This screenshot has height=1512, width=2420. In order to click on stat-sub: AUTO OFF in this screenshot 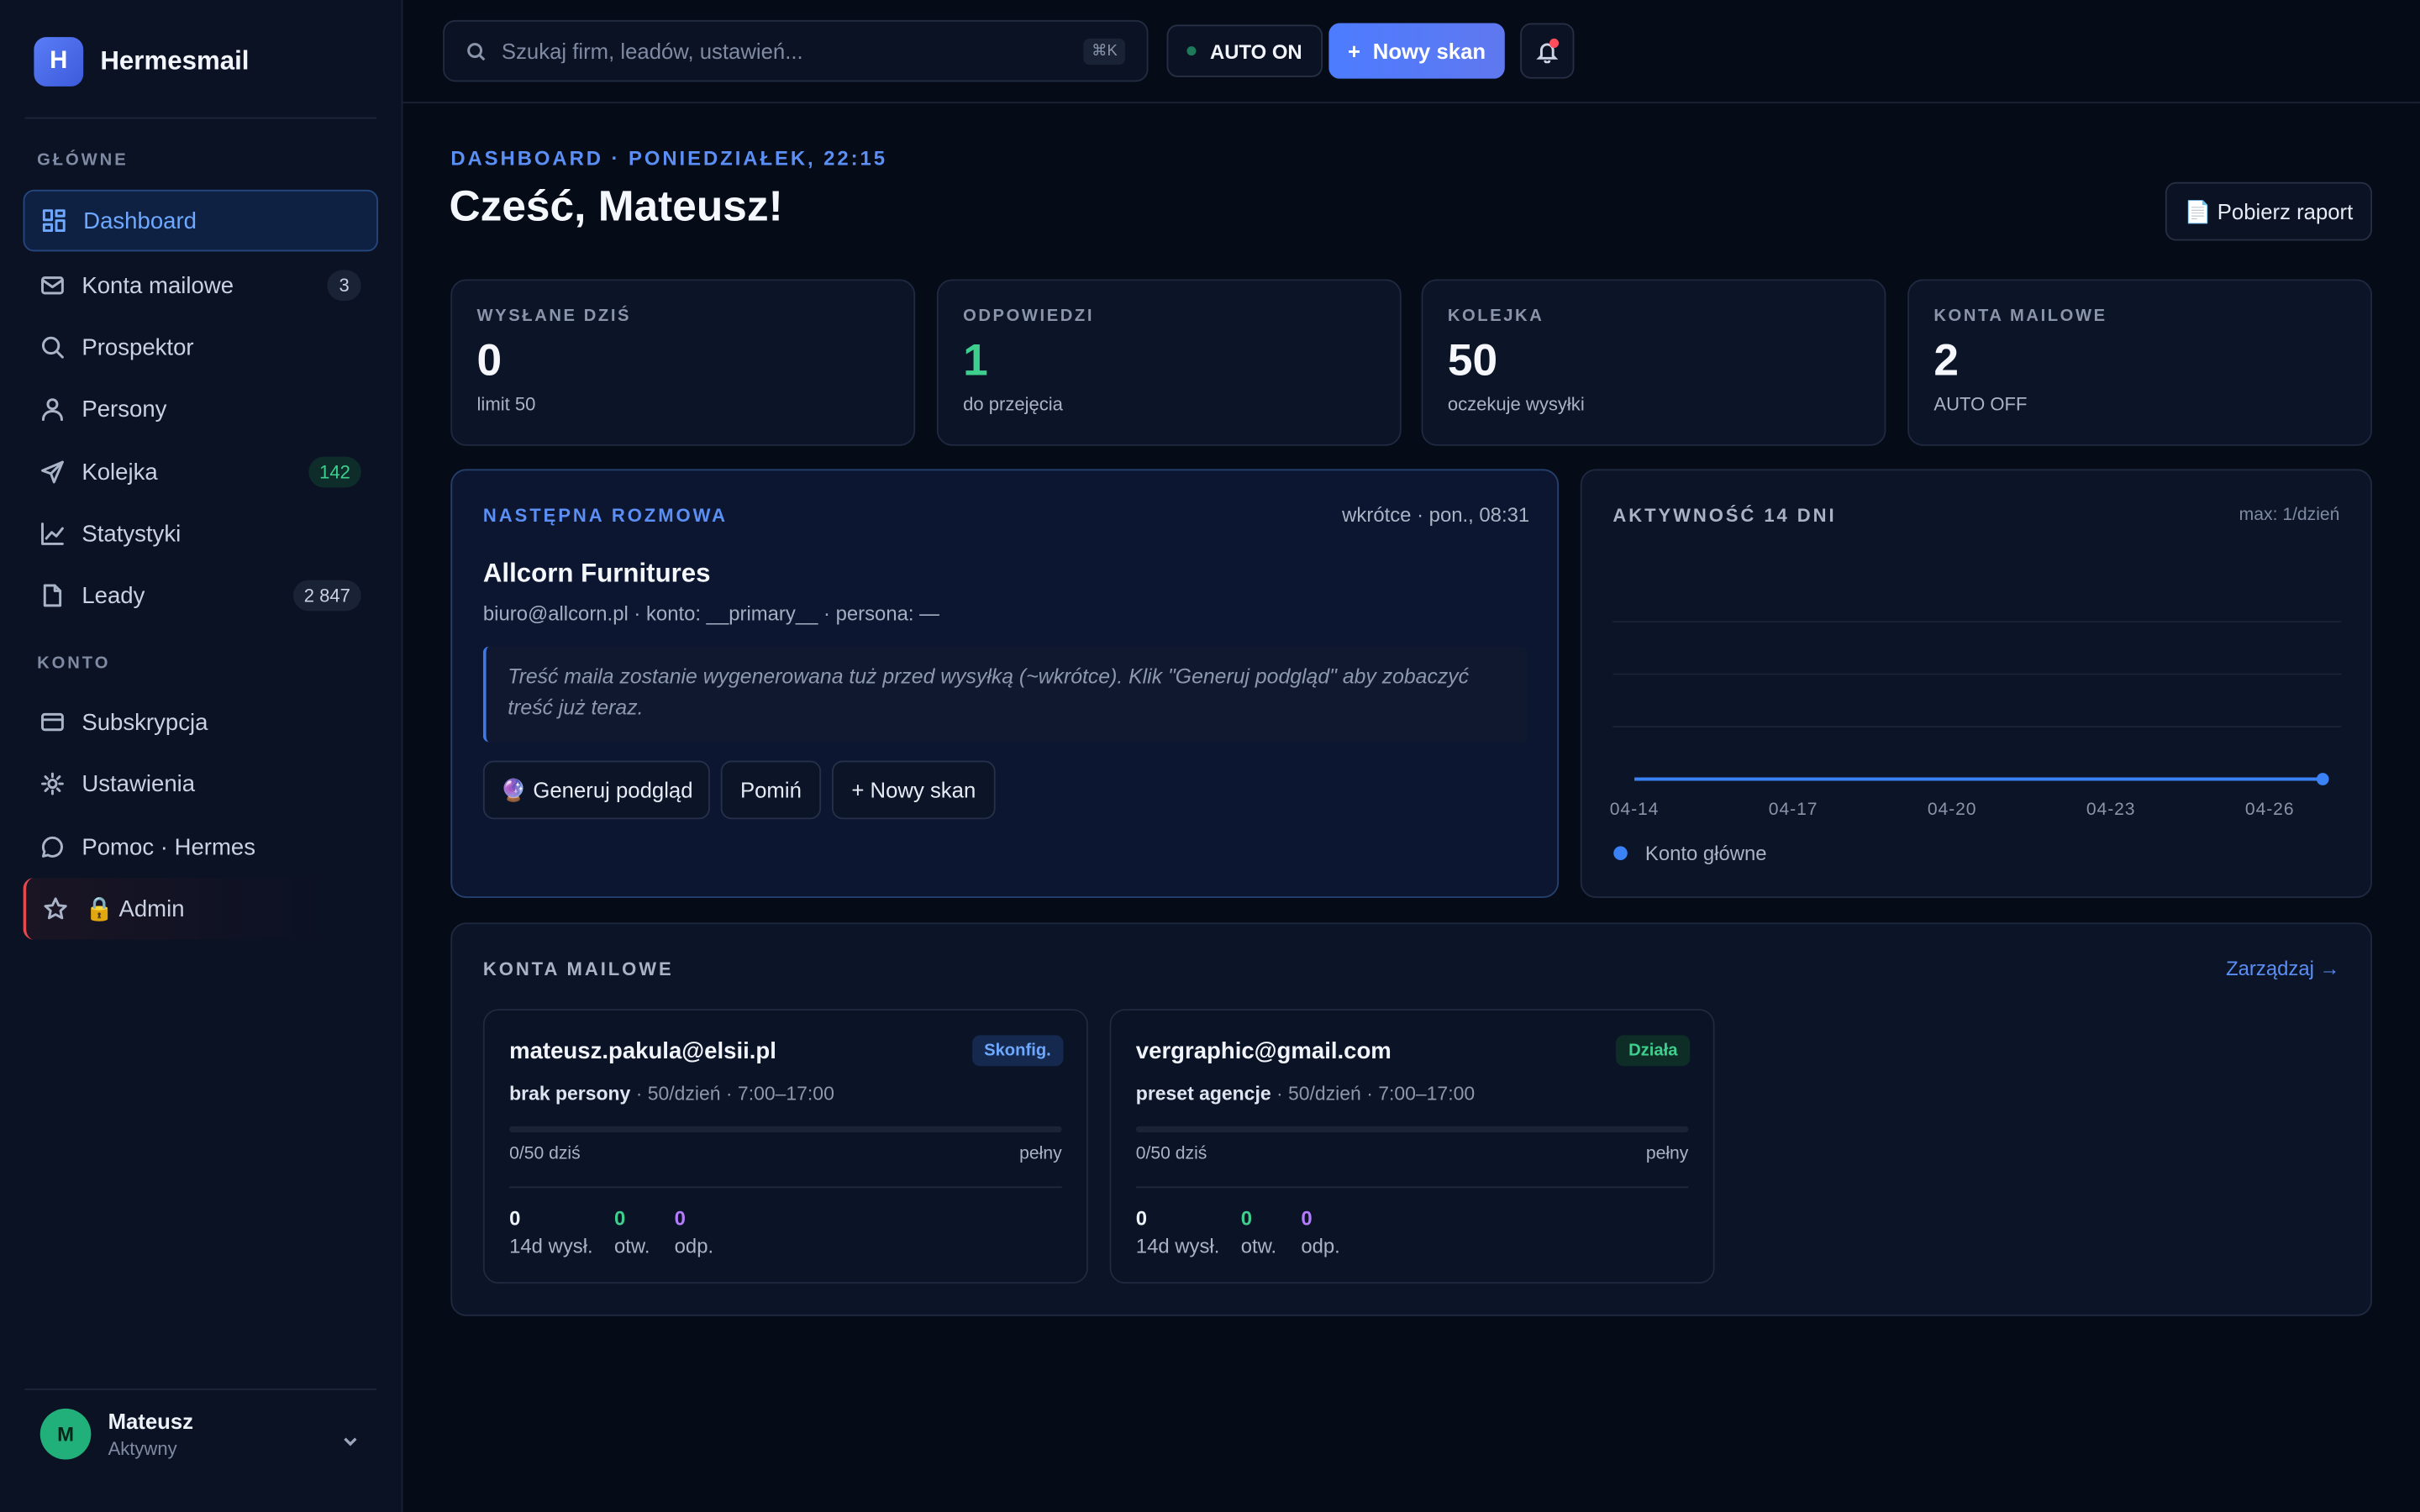, I will do `click(1981, 404)`.